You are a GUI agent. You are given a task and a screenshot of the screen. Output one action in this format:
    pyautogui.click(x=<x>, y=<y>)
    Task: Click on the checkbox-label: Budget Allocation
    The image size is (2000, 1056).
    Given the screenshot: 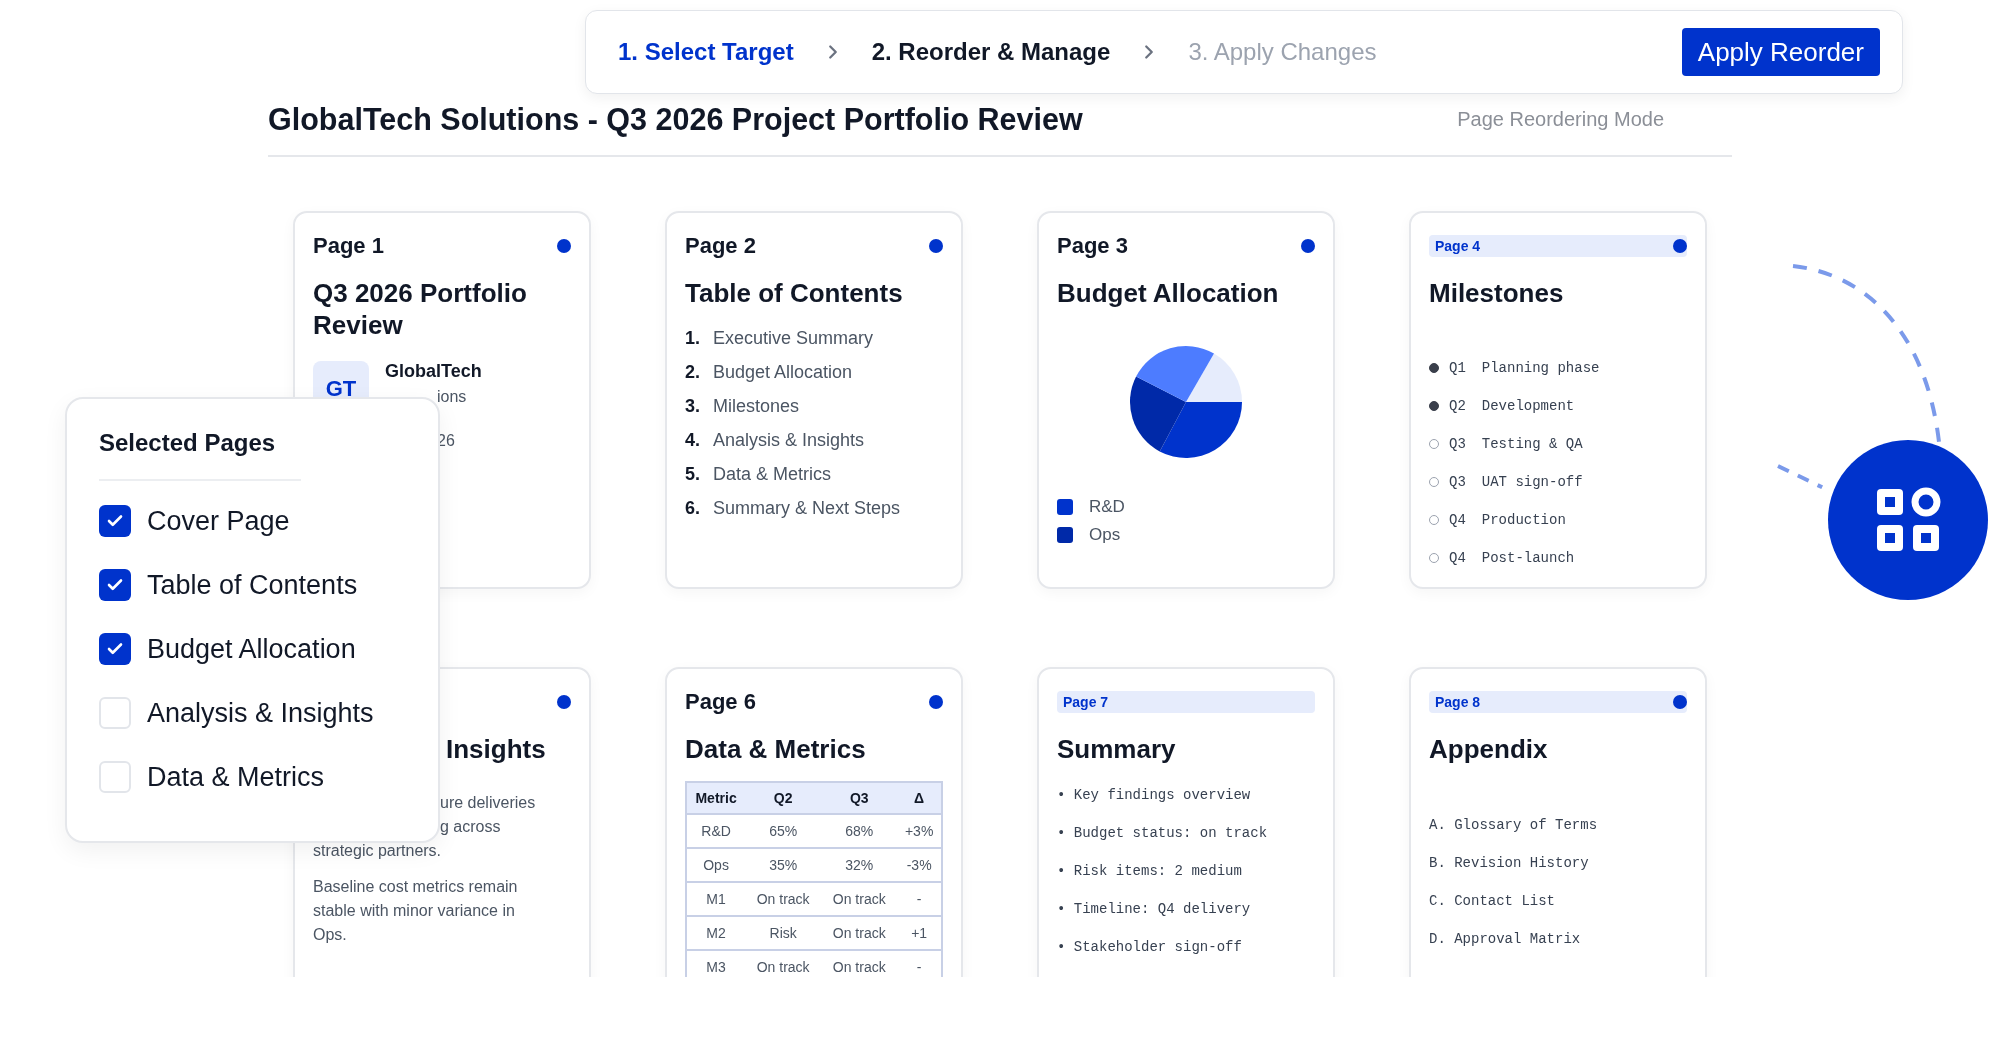 What is the action you would take?
    pyautogui.click(x=251, y=649)
    